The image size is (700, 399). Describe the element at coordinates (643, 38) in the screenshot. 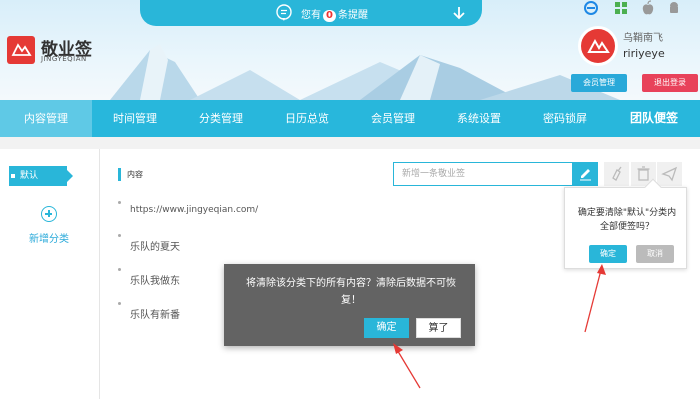

I see `user-name: 乌鞘南飞` at that location.